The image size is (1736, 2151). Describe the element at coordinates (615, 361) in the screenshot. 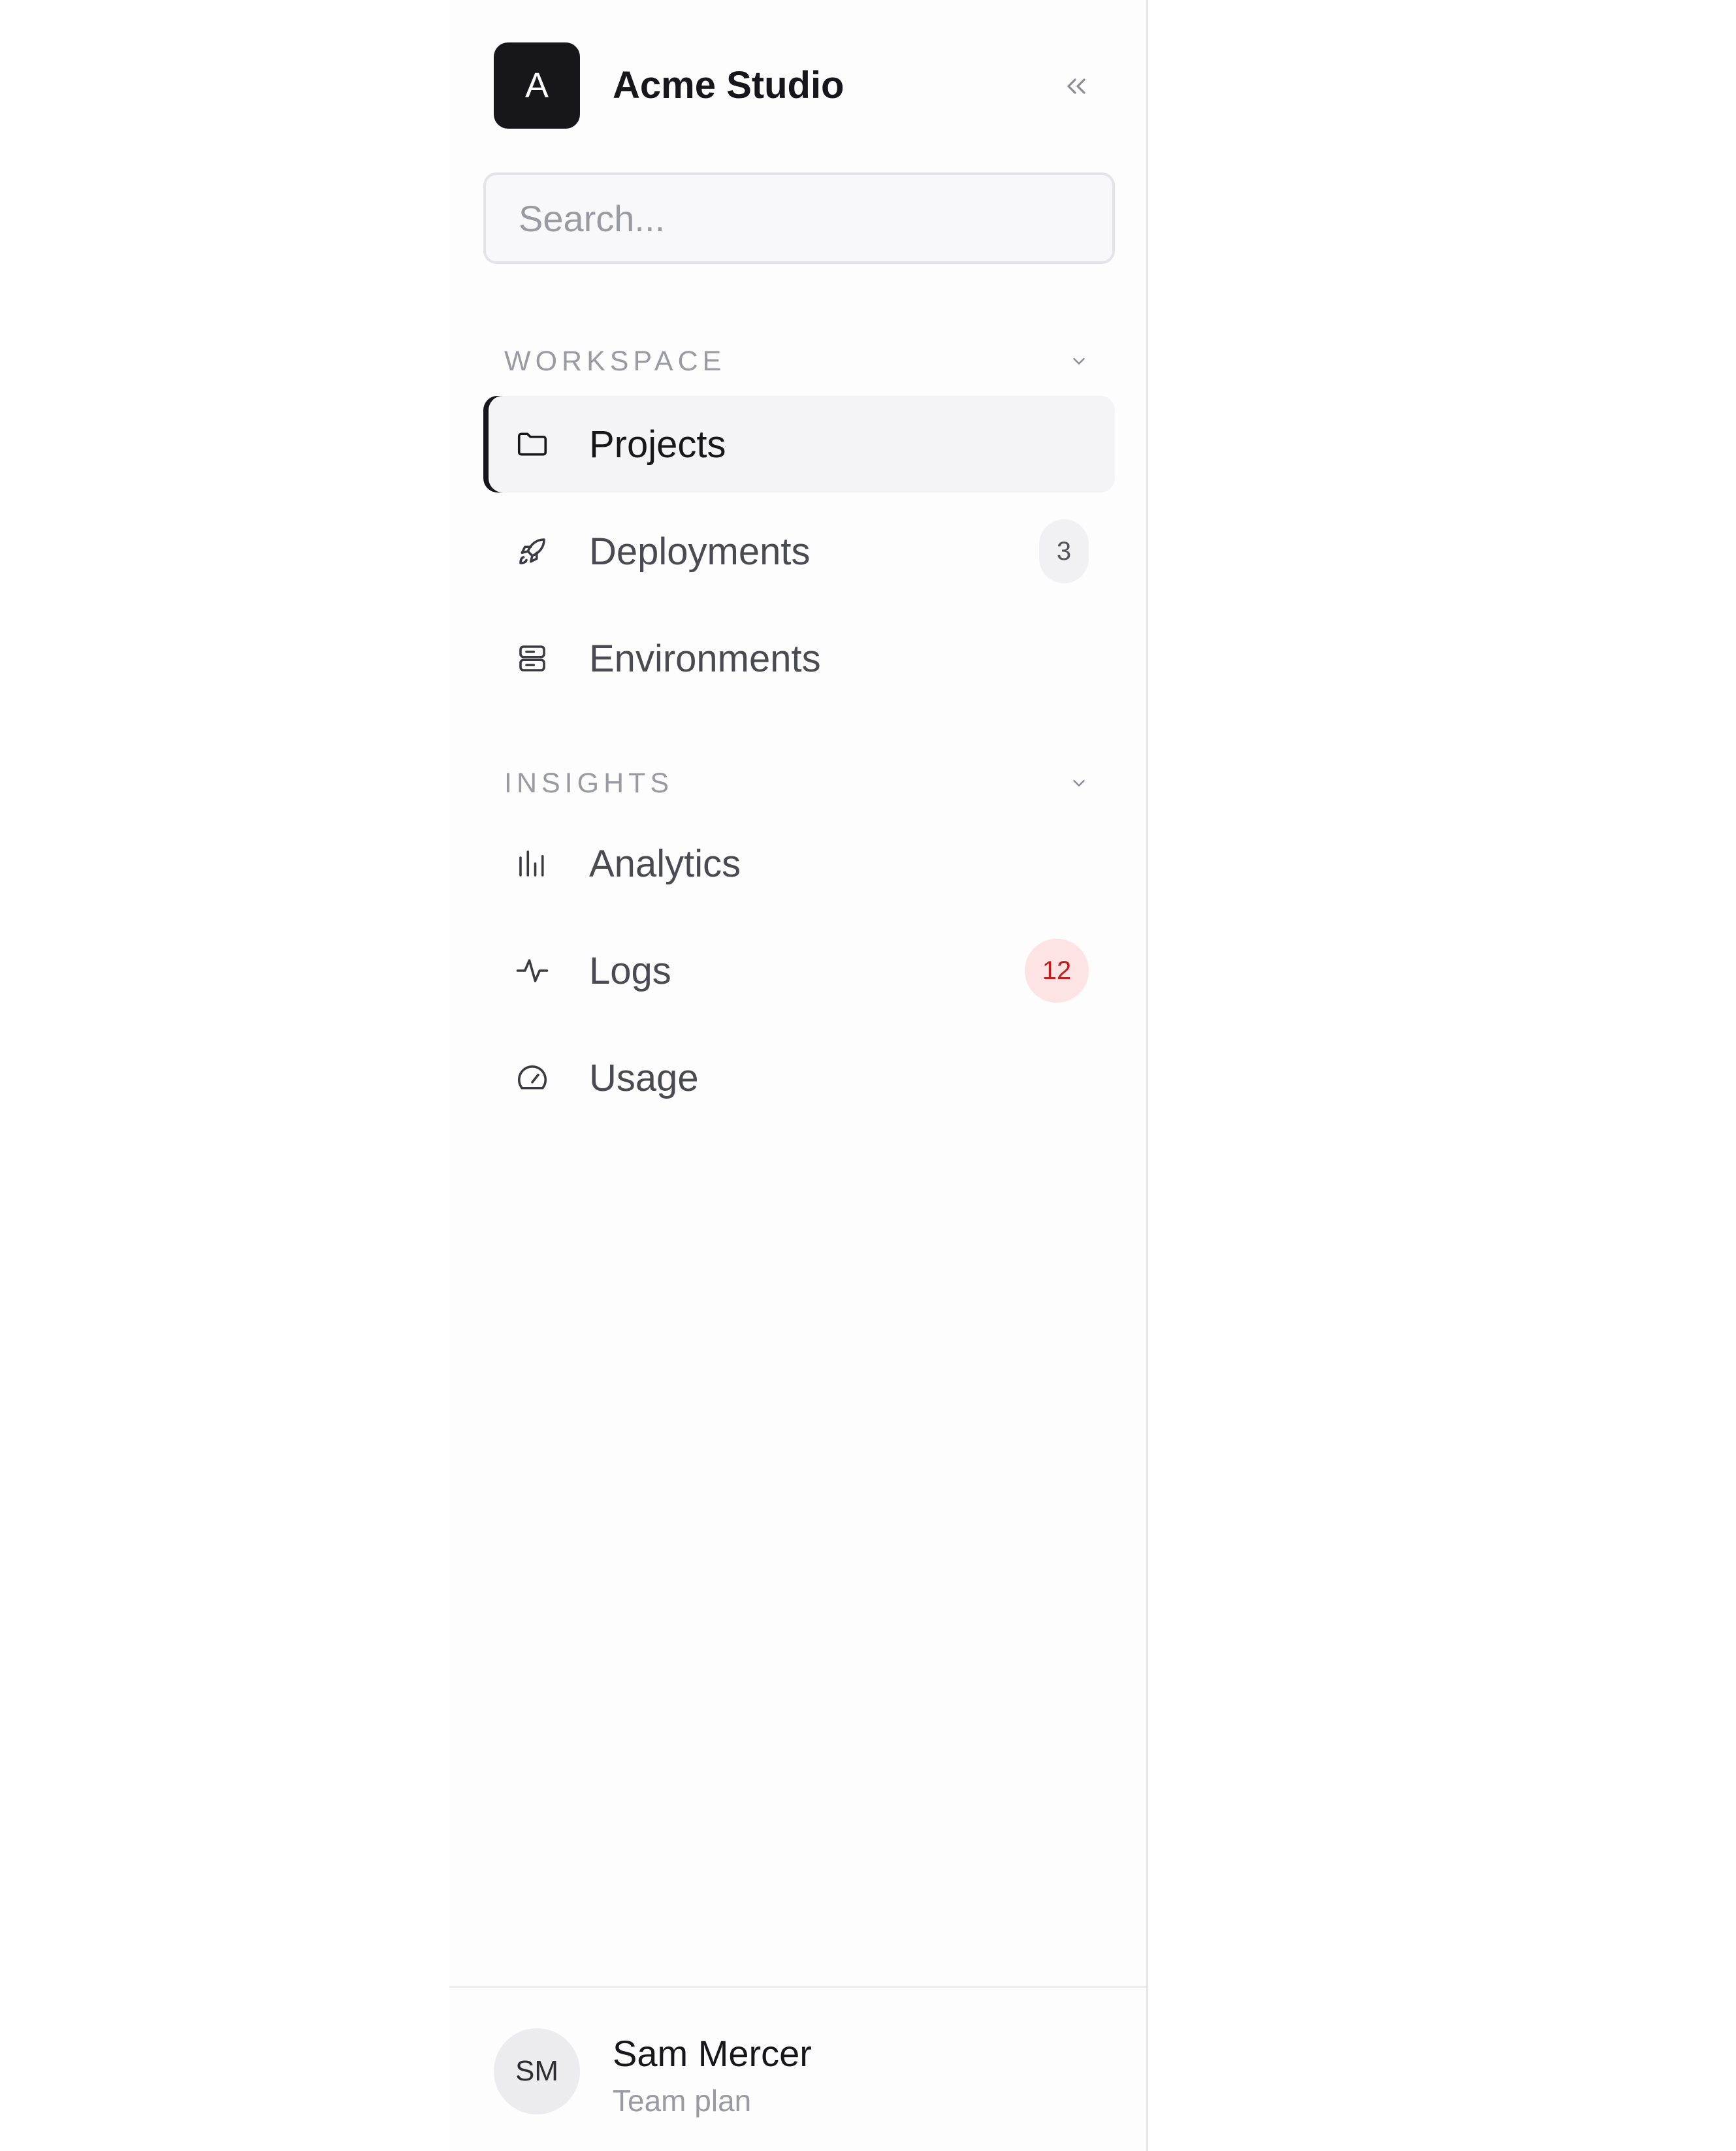

I see `section-title-workspace: WORKSPACE` at that location.